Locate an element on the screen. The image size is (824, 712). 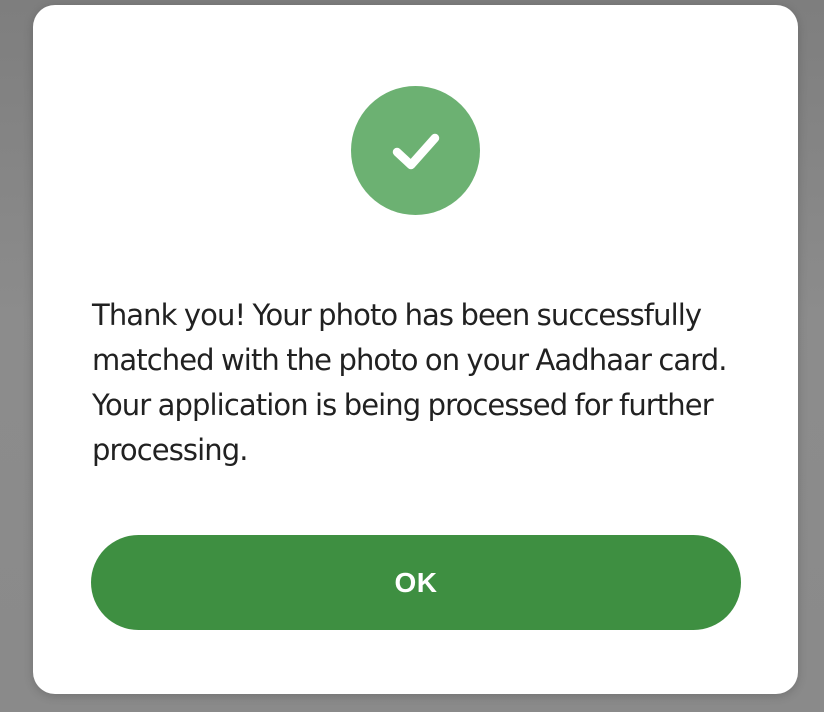
checkmark-icon is located at coordinates (415, 151).